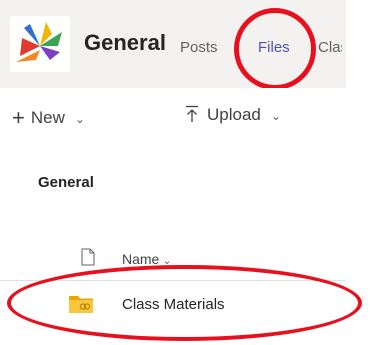 The height and width of the screenshot is (345, 370). Describe the element at coordinates (275, 49) in the screenshot. I see `files-tab-highlight-annotation` at that location.